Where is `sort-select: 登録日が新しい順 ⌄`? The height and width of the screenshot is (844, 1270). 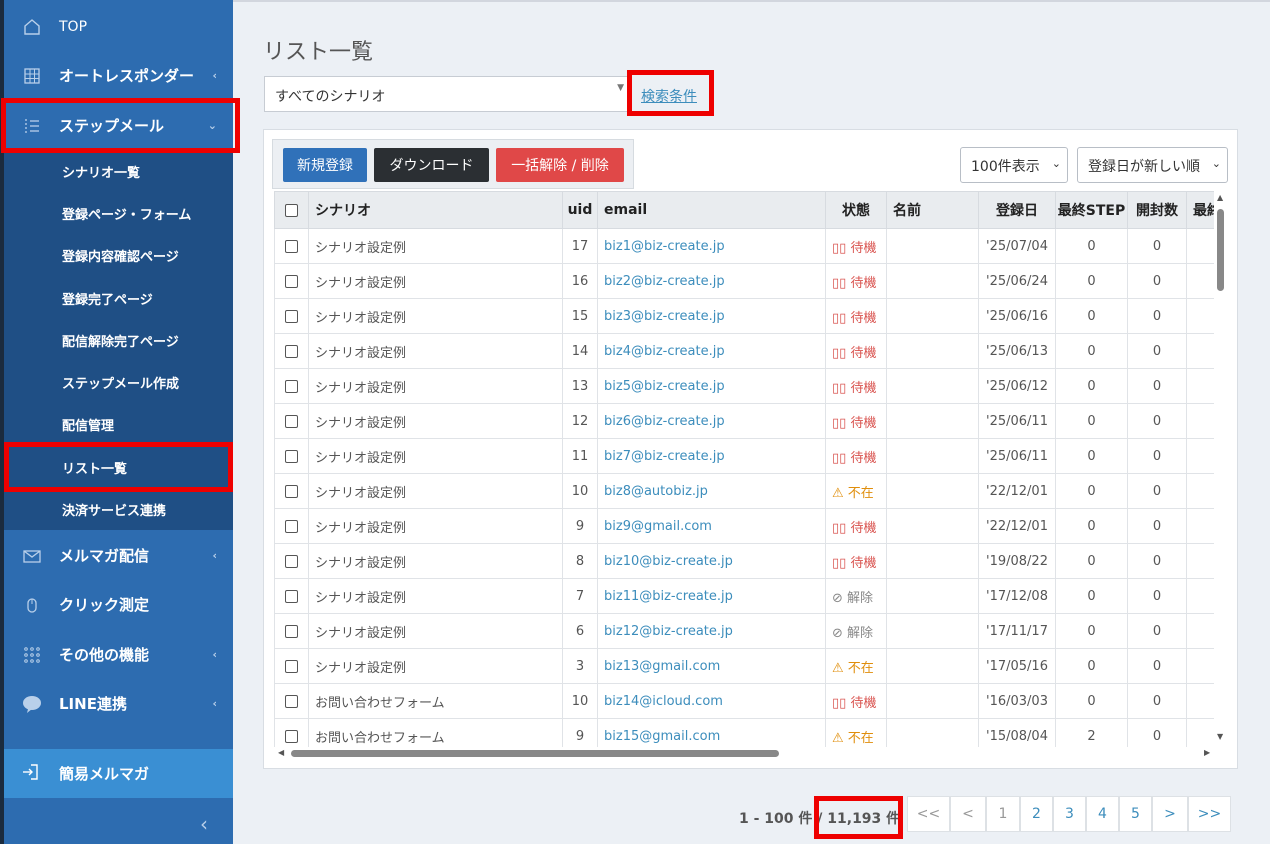
sort-select: 登録日が新しい順 ⌄ is located at coordinates (1152, 165).